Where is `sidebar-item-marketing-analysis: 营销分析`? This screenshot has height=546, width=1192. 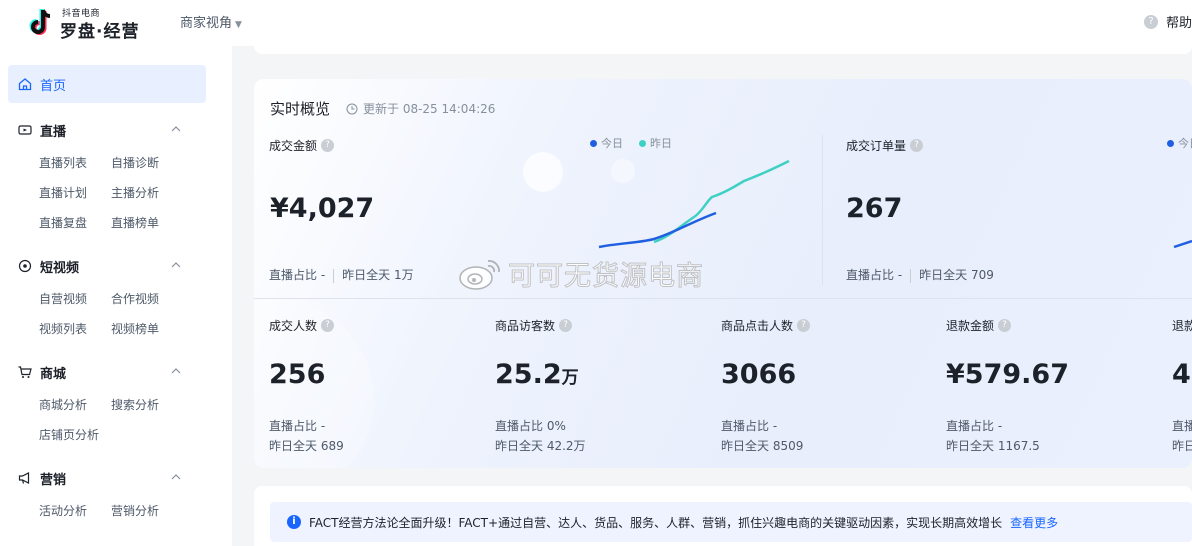
sidebar-item-marketing-analysis: 营销分析 is located at coordinates (135, 510).